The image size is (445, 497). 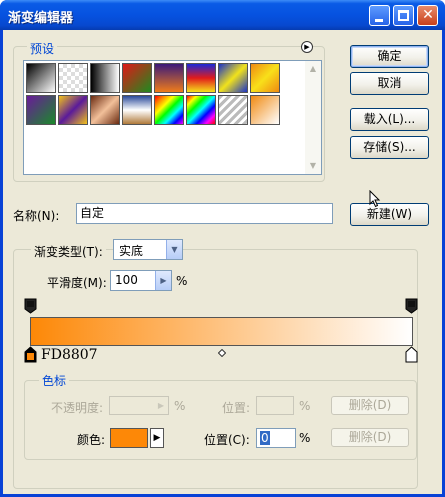 I want to click on preset-swatch-copper, so click(x=105, y=110).